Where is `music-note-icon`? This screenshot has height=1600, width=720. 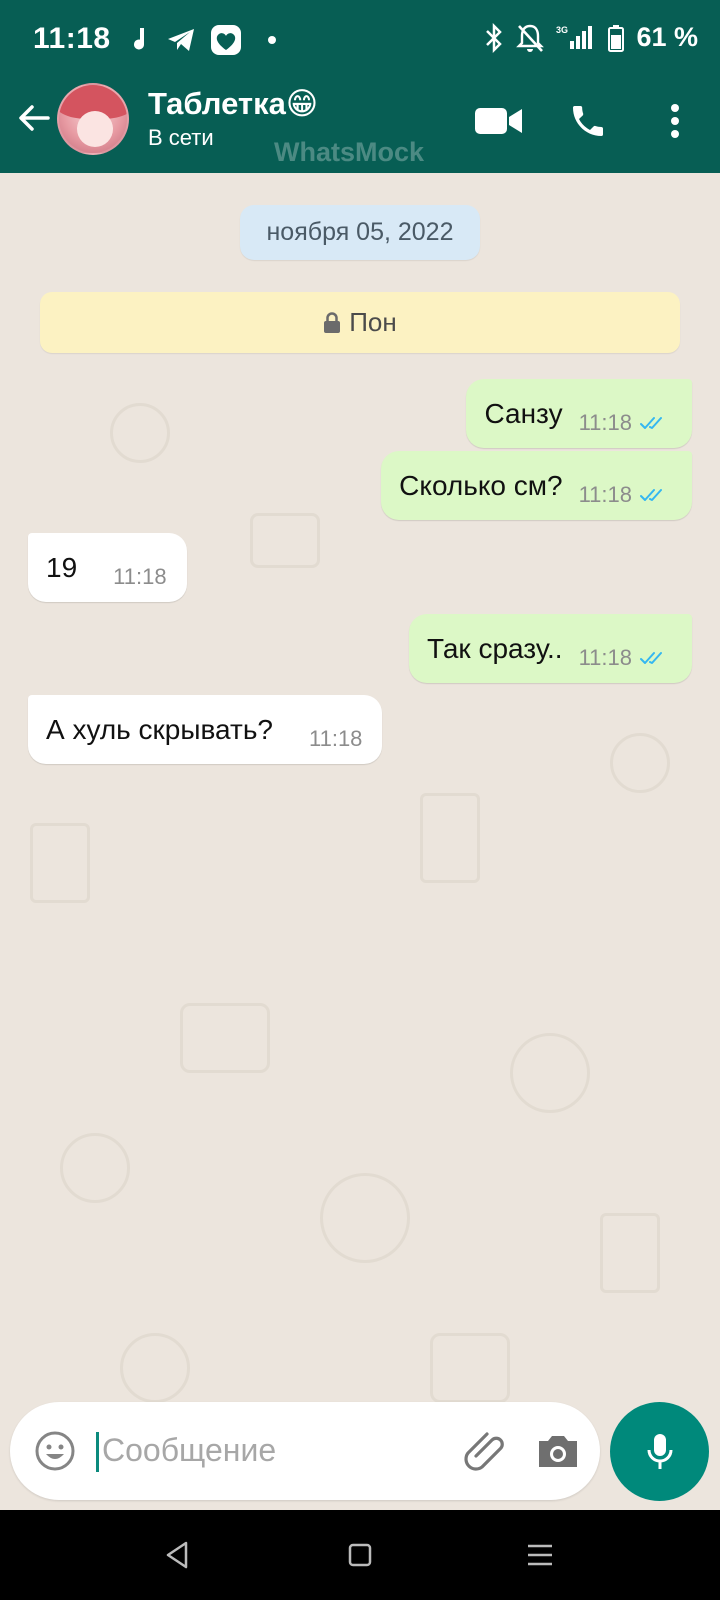 music-note-icon is located at coordinates (139, 39).